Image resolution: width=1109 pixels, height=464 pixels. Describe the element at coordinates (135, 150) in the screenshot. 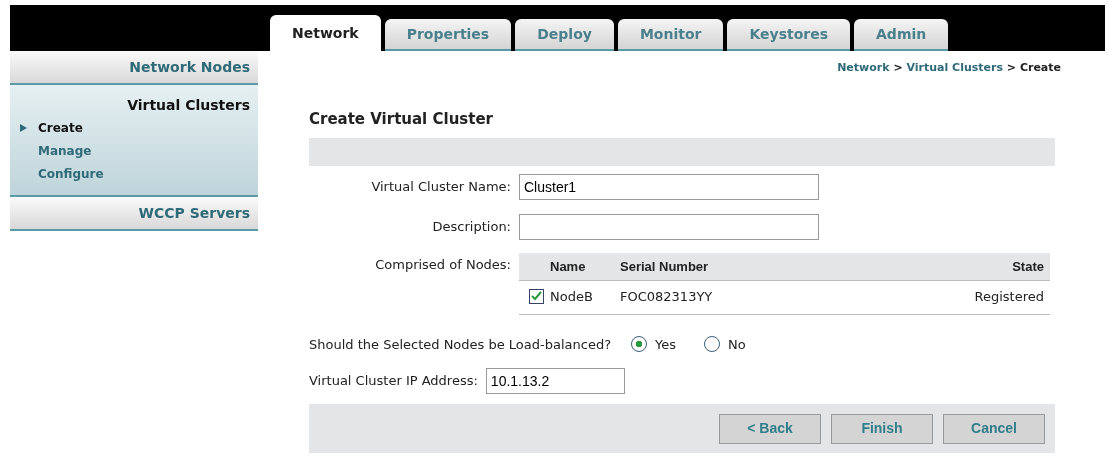

I see `sidebar-item: Manage` at that location.